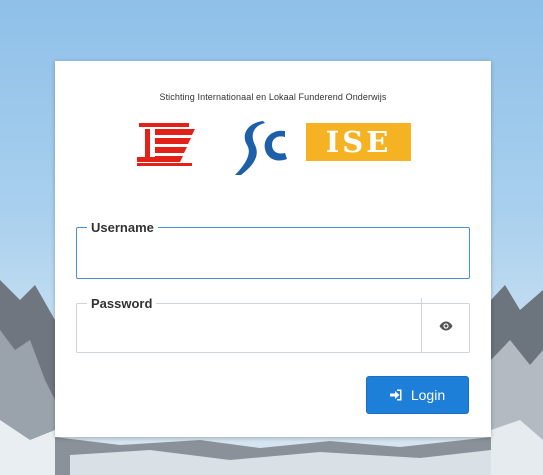  Describe the element at coordinates (252, 331) in the screenshot. I see `password-input` at that location.